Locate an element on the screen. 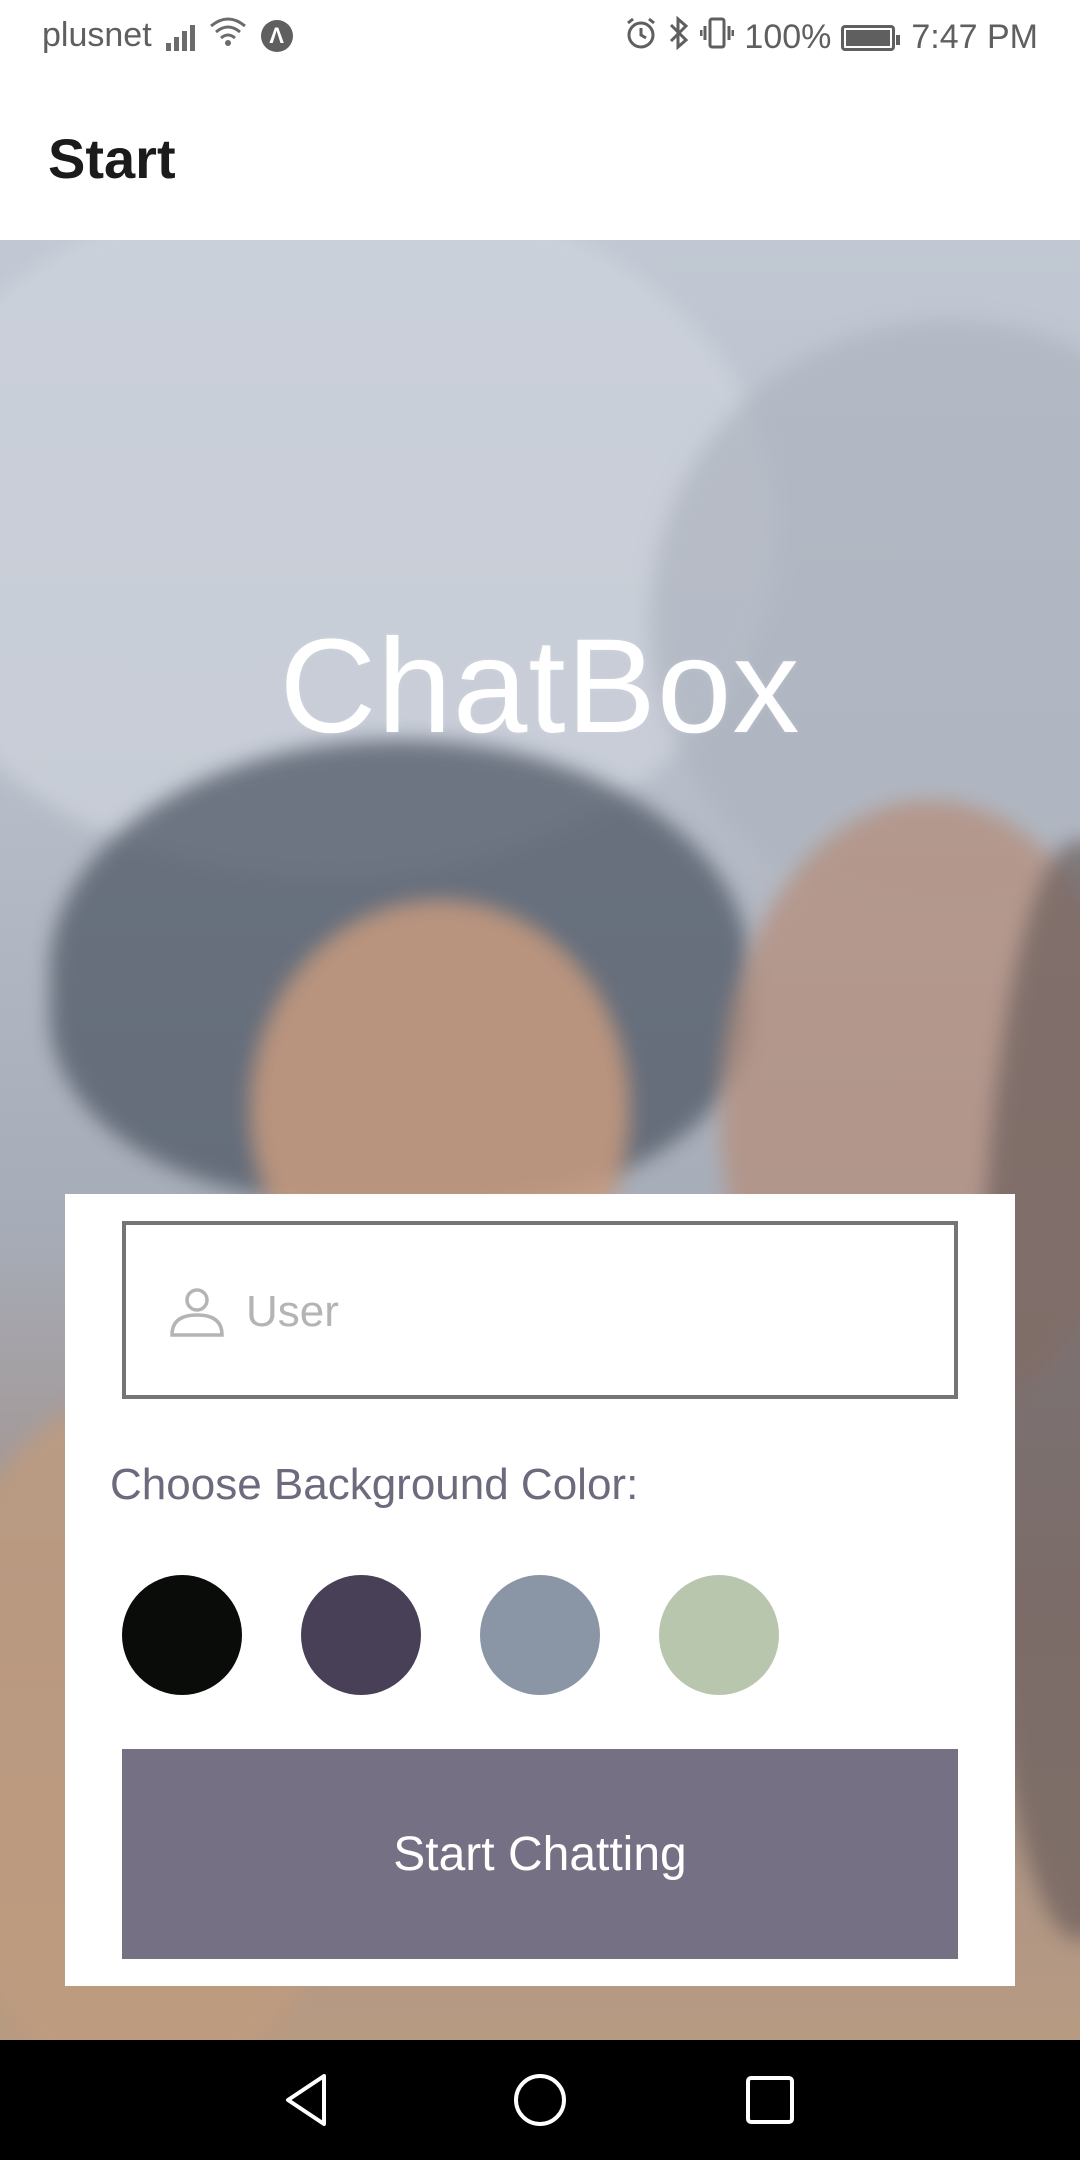 Image resolution: width=1080 pixels, height=2160 pixels. screen-title: Start is located at coordinates (112, 158).